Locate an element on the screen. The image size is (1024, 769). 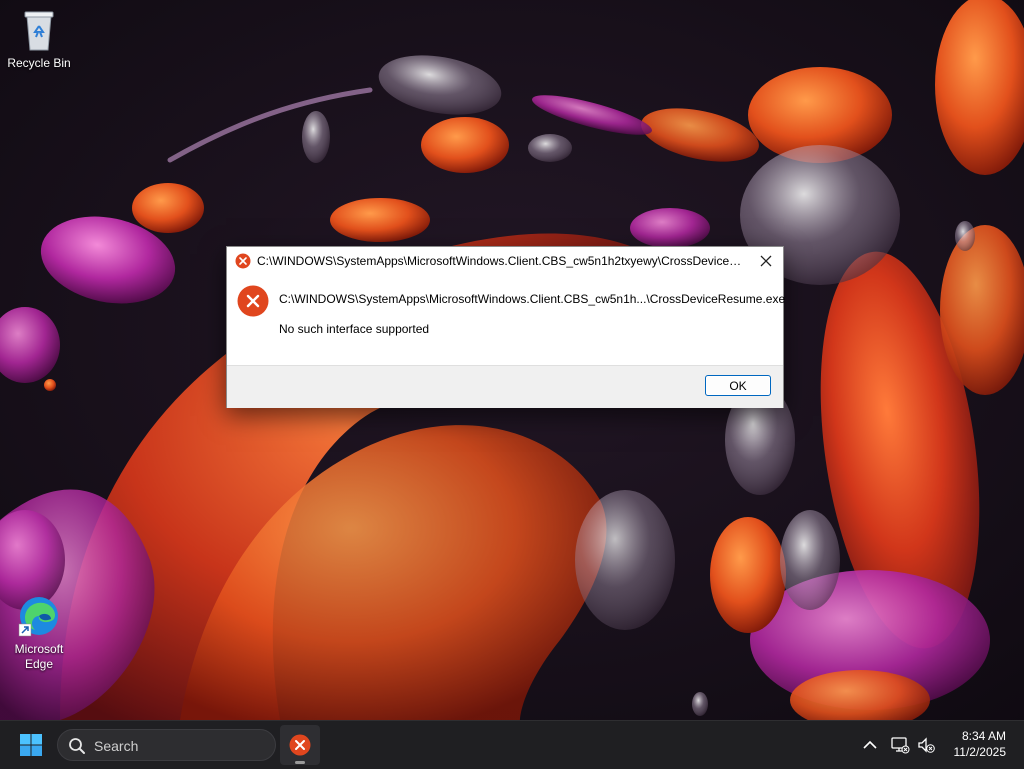
dialog-close-button is located at coordinates (766, 261).